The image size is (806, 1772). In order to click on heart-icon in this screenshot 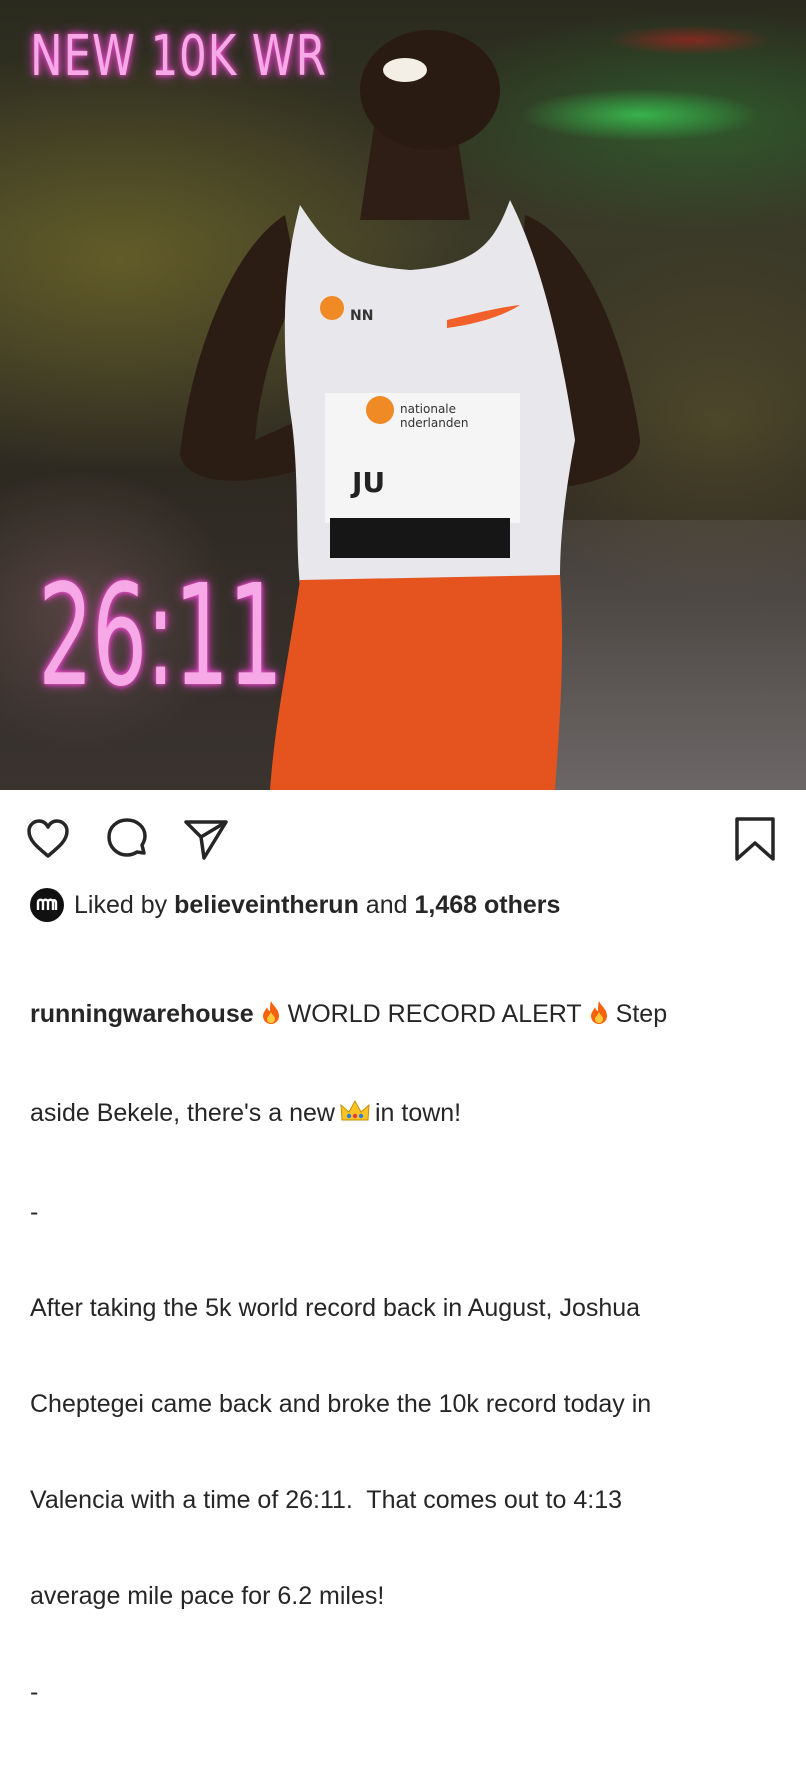, I will do `click(48, 838)`.